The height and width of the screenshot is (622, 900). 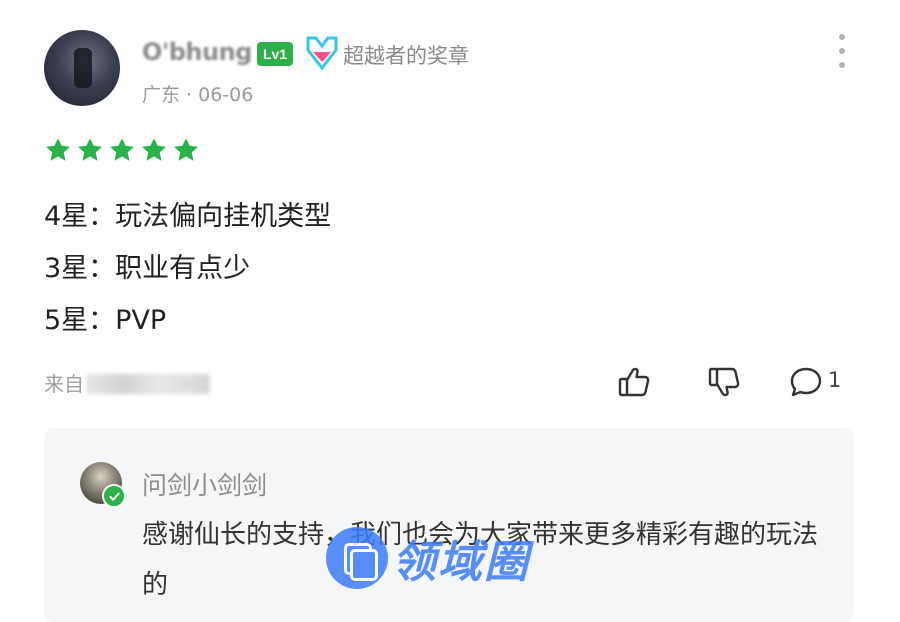 I want to click on rating-stars, so click(x=122, y=150).